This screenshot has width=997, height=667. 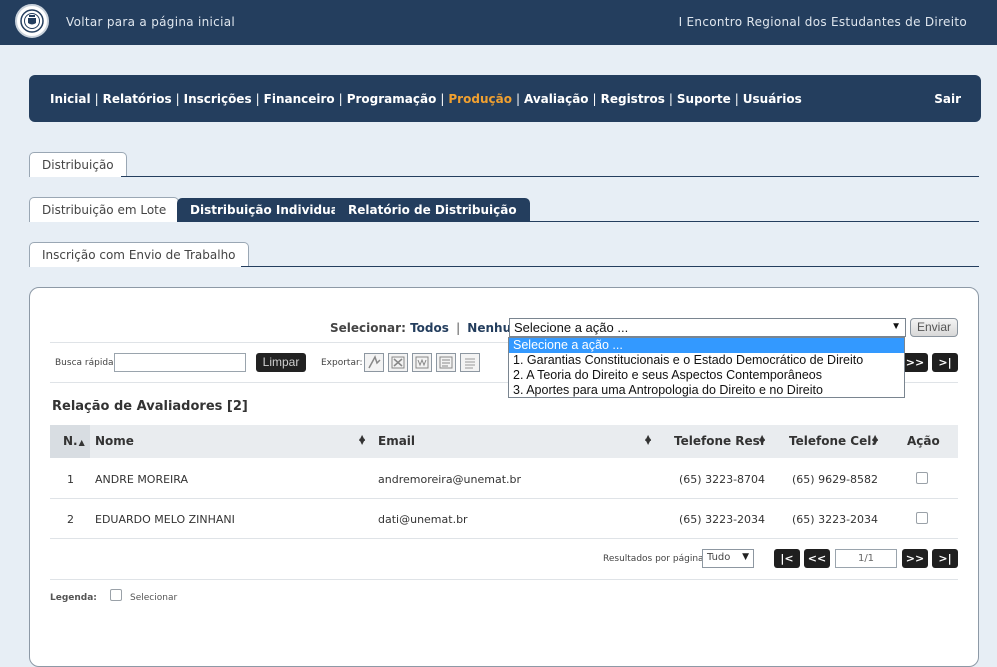 What do you see at coordinates (835, 479) in the screenshot?
I see `row-phone-cel: (65) 9629-8582` at bounding box center [835, 479].